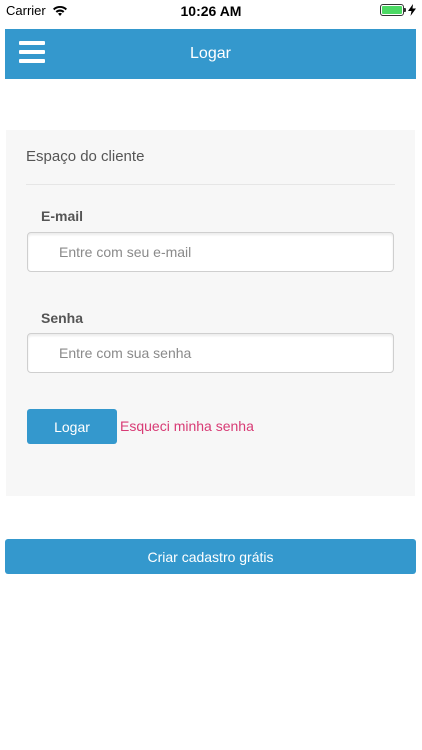 The height and width of the screenshot is (750, 422). Describe the element at coordinates (210, 252) in the screenshot. I see `email-field` at that location.